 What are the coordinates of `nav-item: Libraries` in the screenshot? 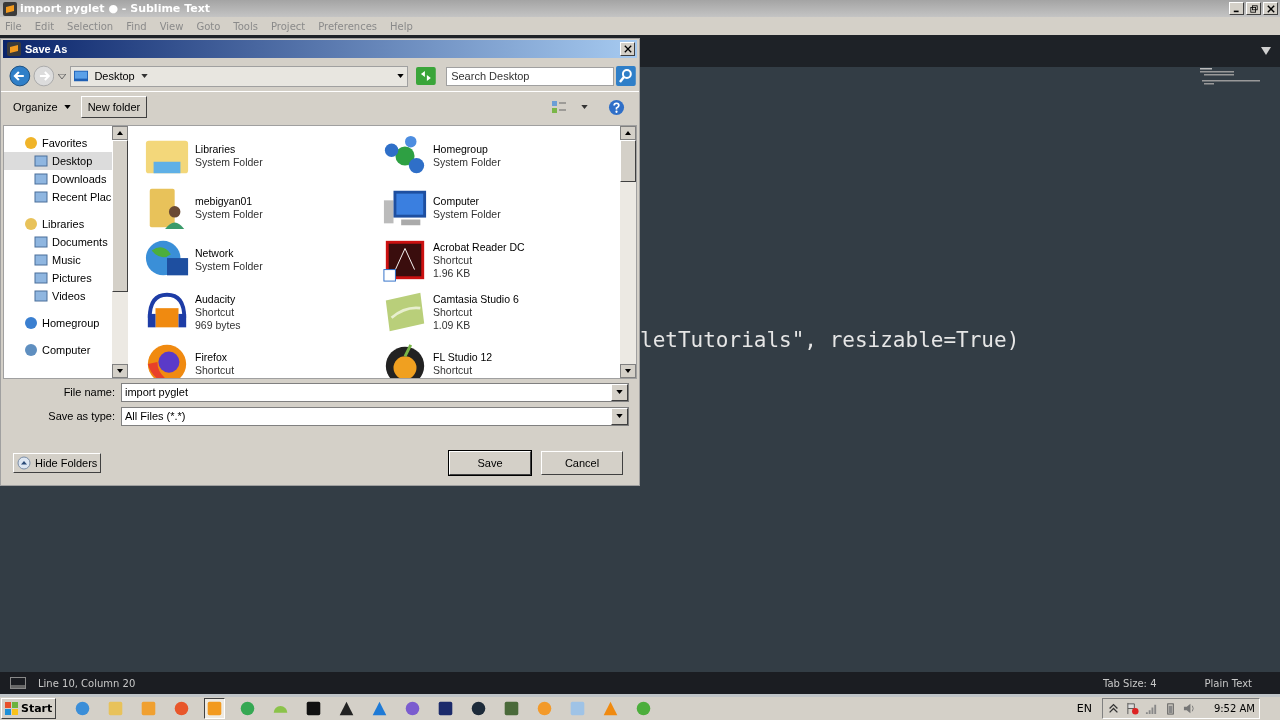 It's located at (58, 224).